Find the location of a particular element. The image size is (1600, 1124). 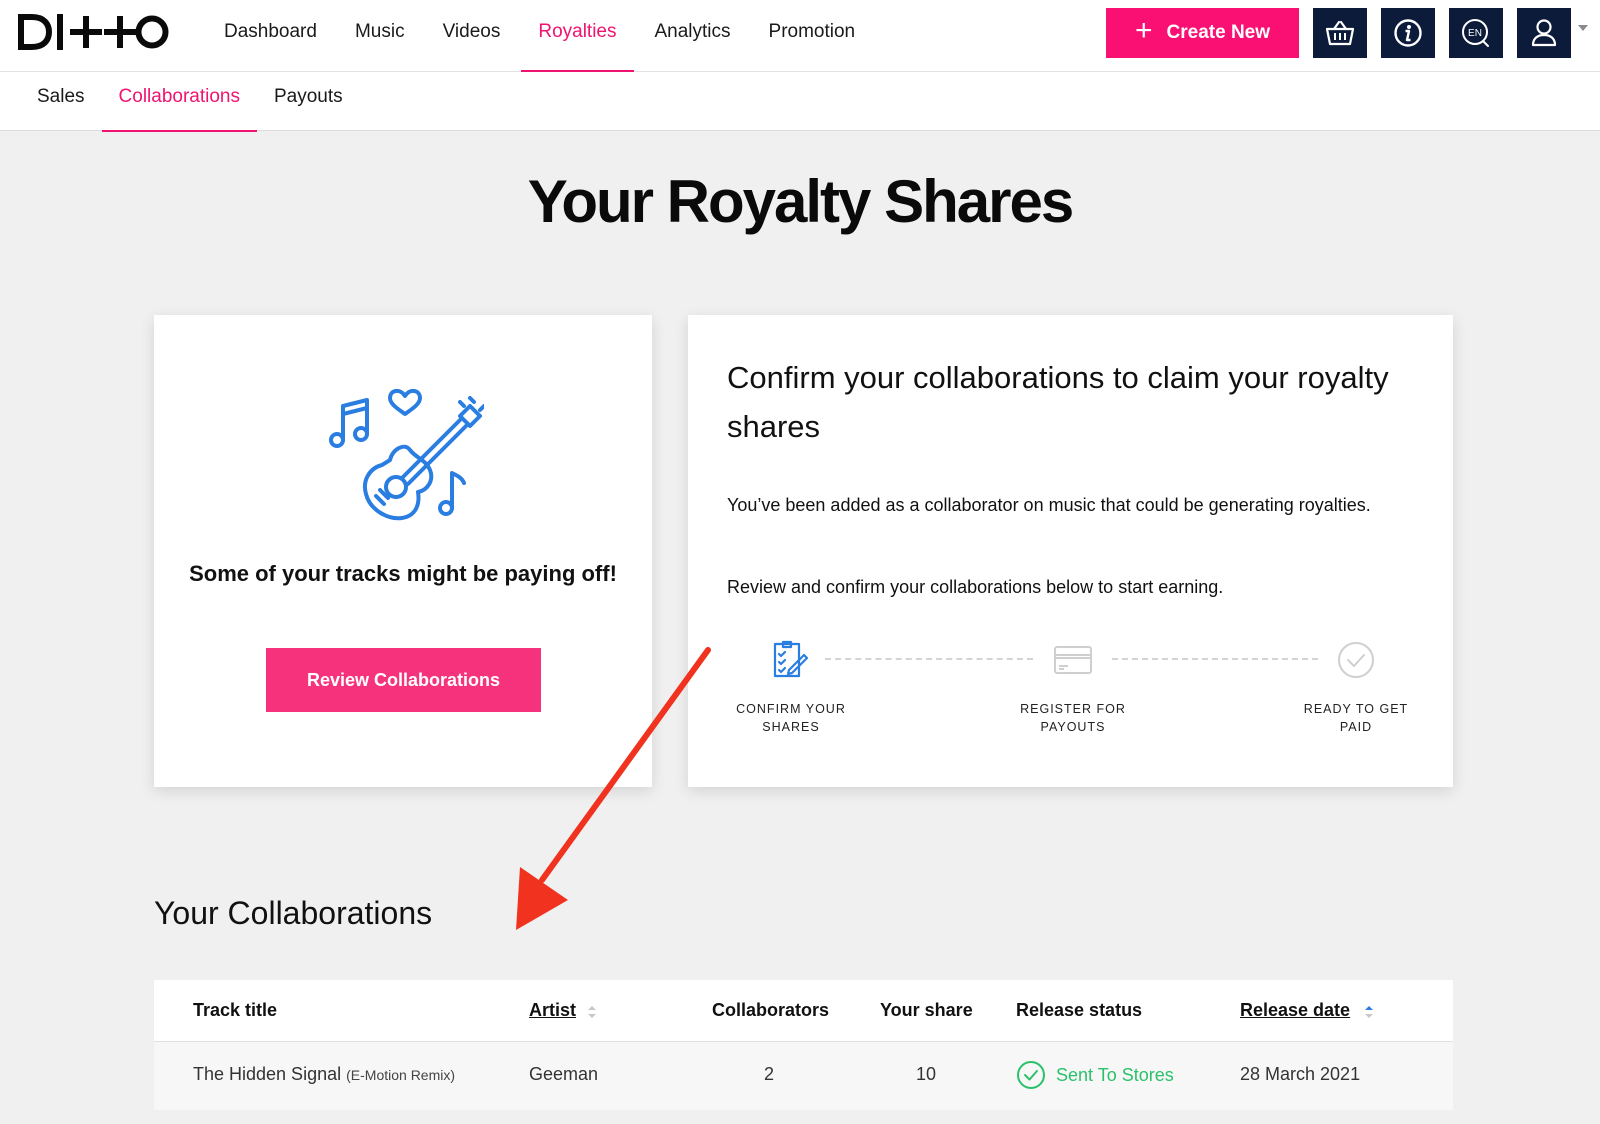

user-icon is located at coordinates (1544, 33).